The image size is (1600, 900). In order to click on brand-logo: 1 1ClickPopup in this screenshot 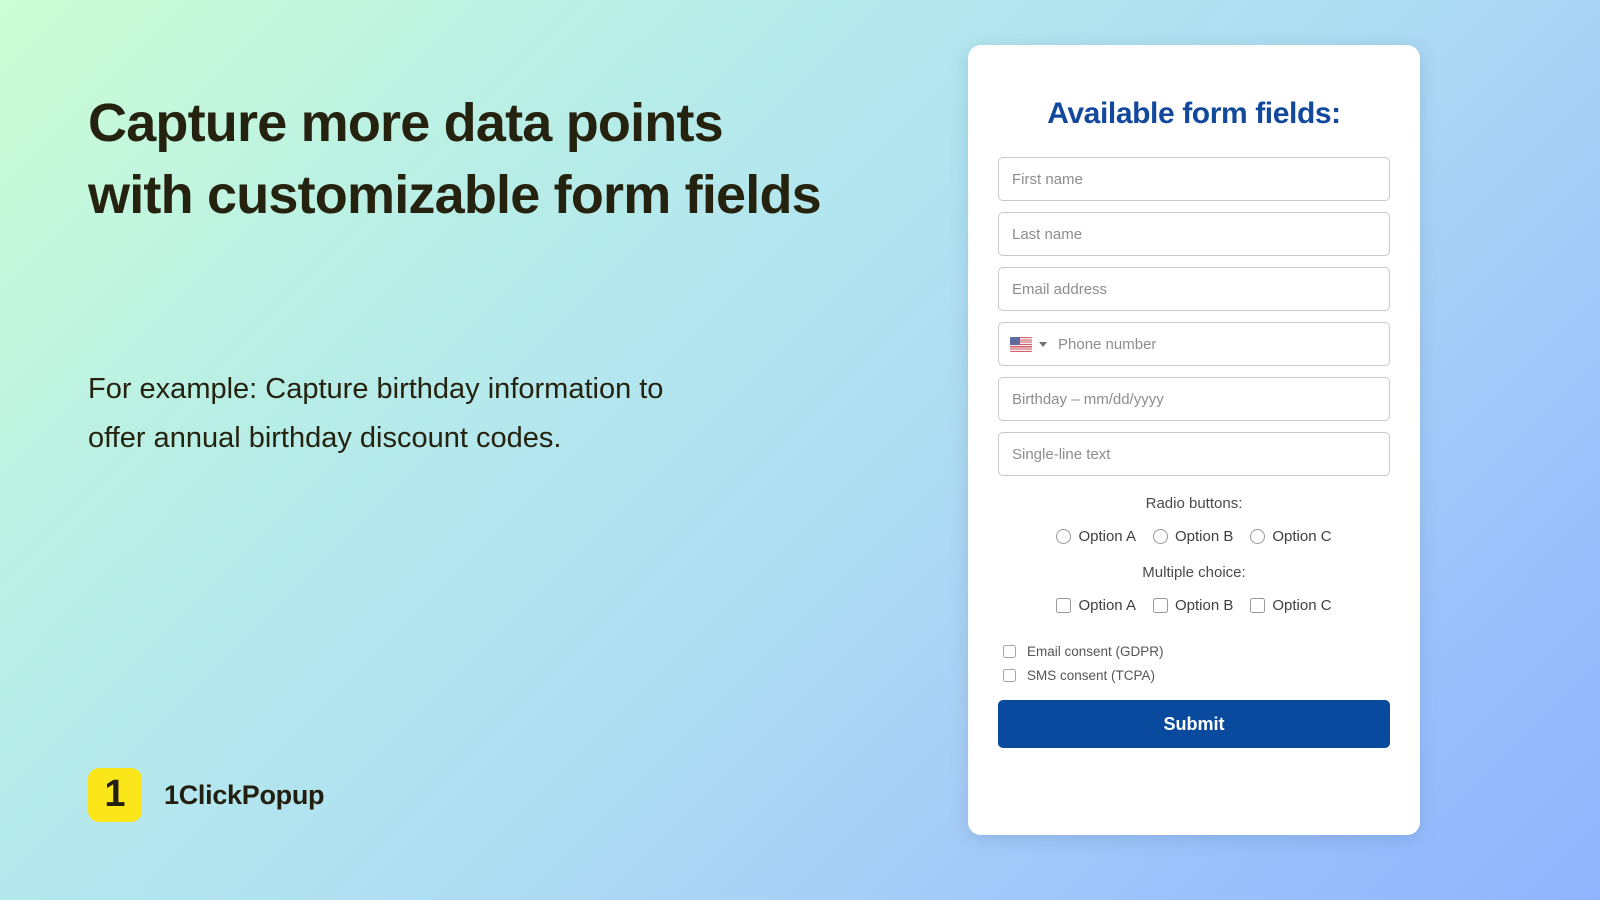, I will do `click(206, 795)`.